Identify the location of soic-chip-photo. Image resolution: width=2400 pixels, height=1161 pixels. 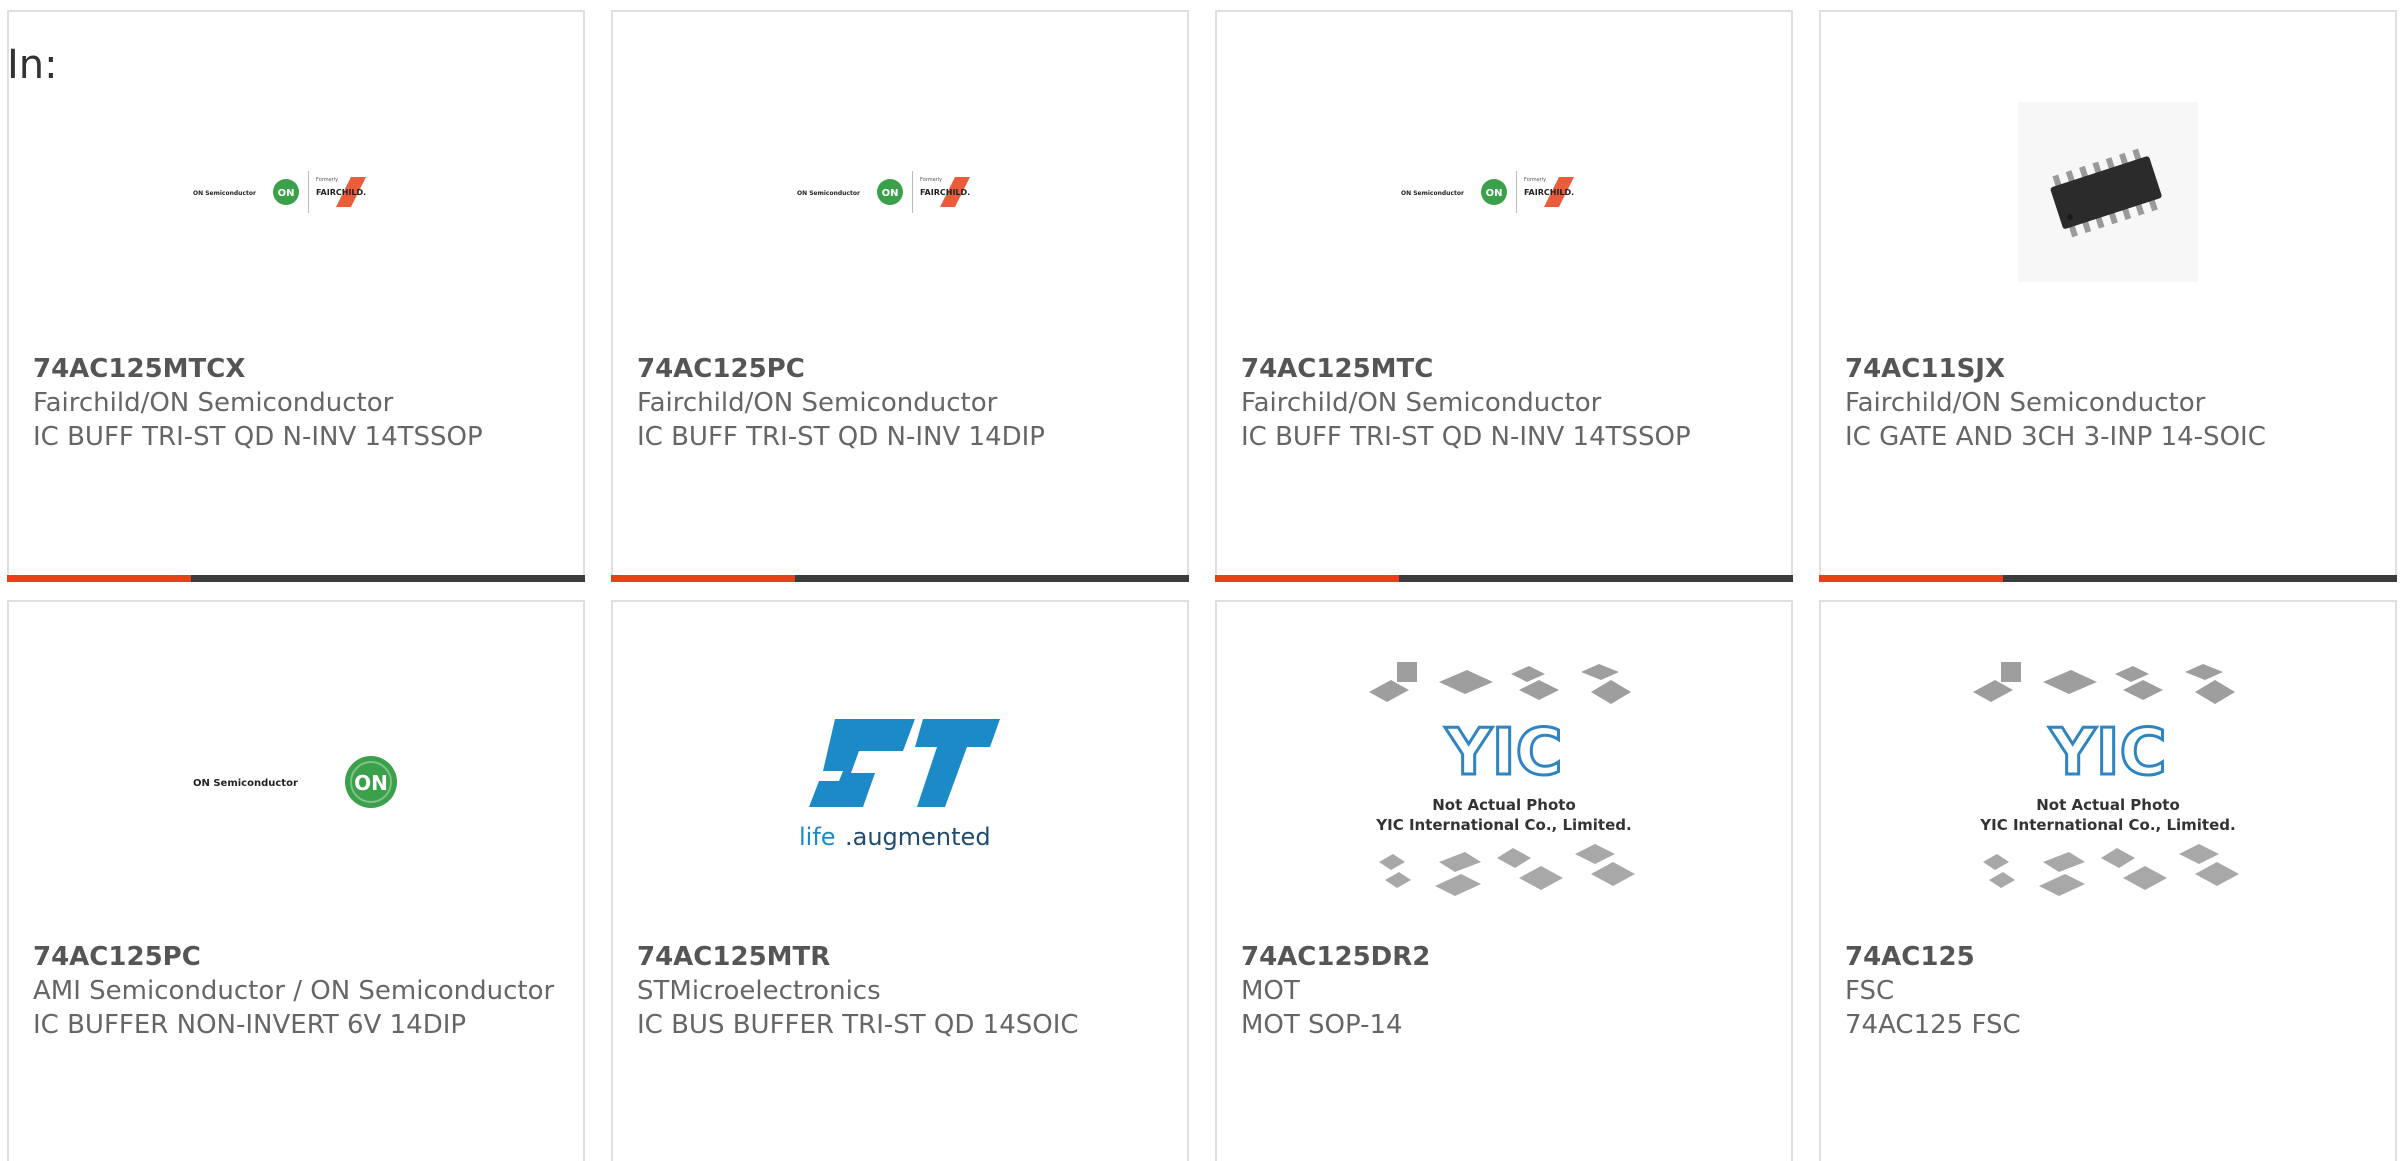
(2108, 192).